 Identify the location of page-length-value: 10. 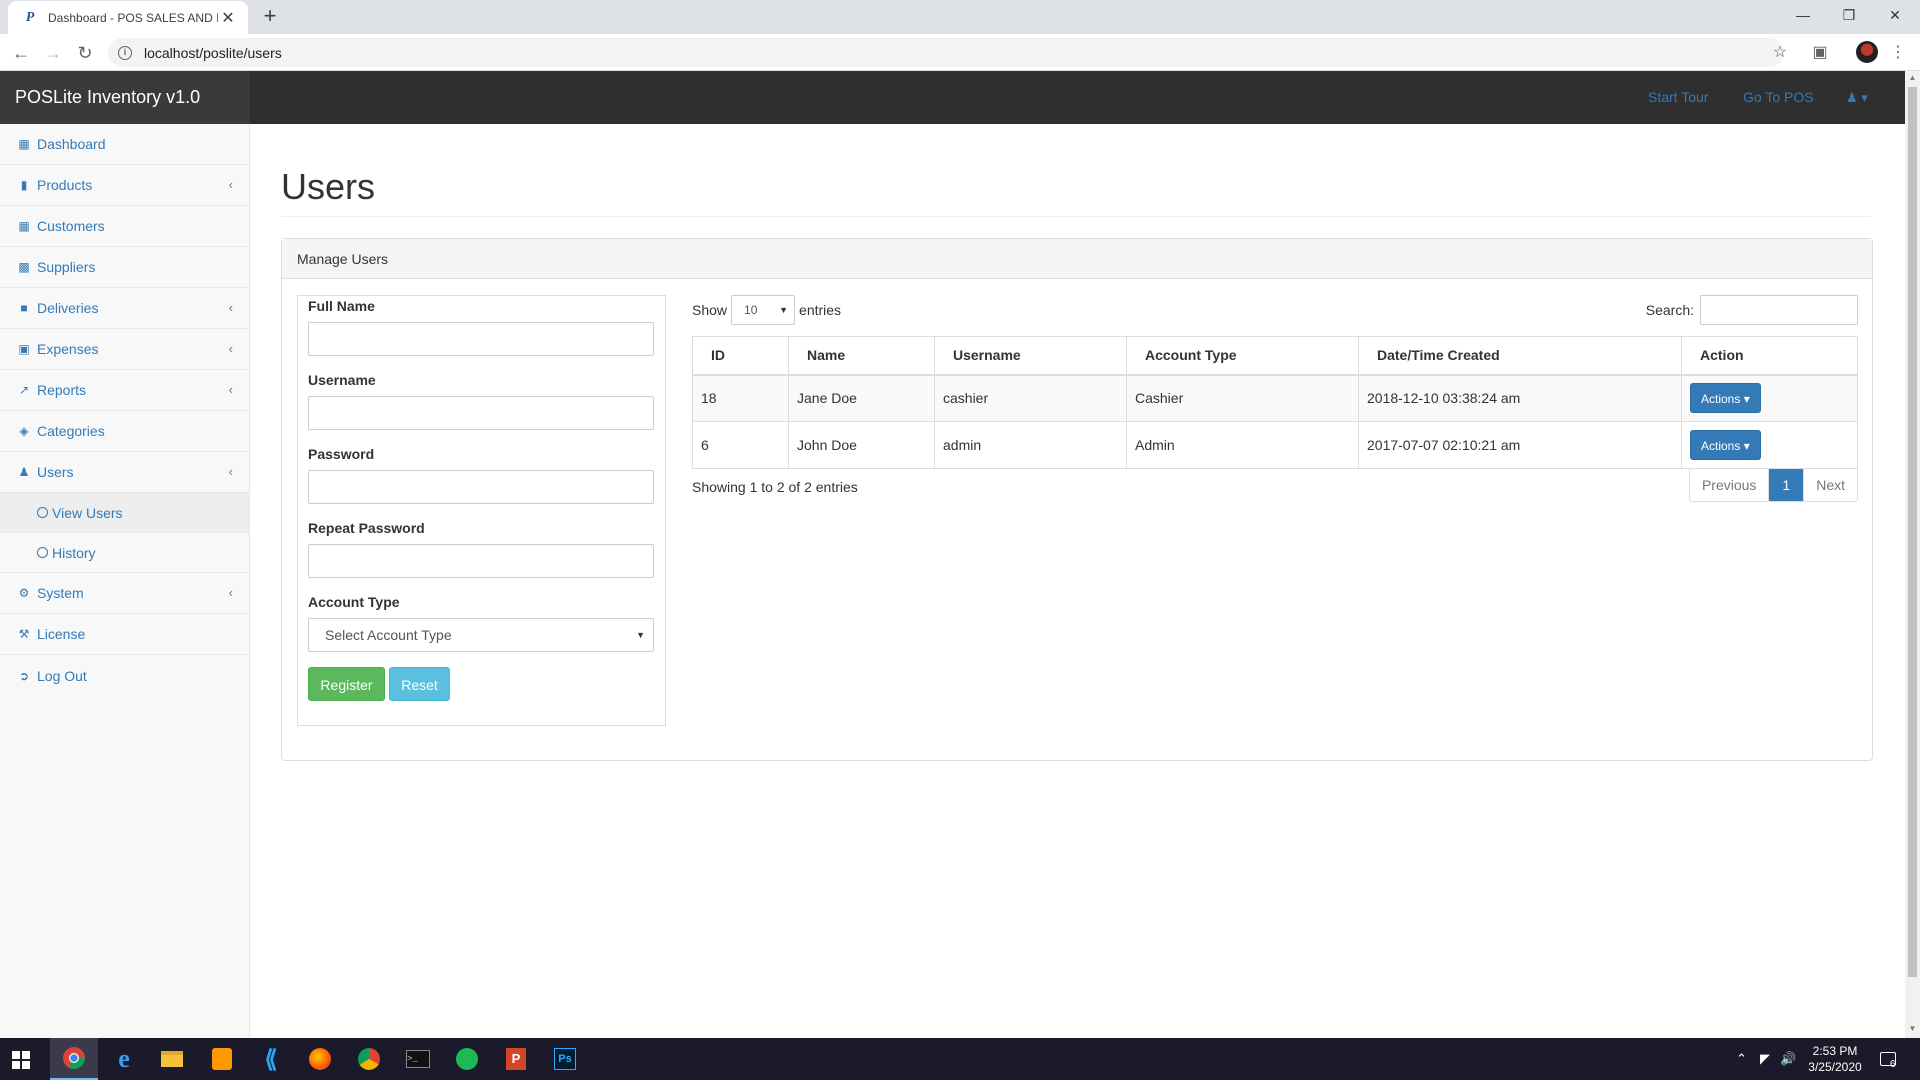
(751, 310).